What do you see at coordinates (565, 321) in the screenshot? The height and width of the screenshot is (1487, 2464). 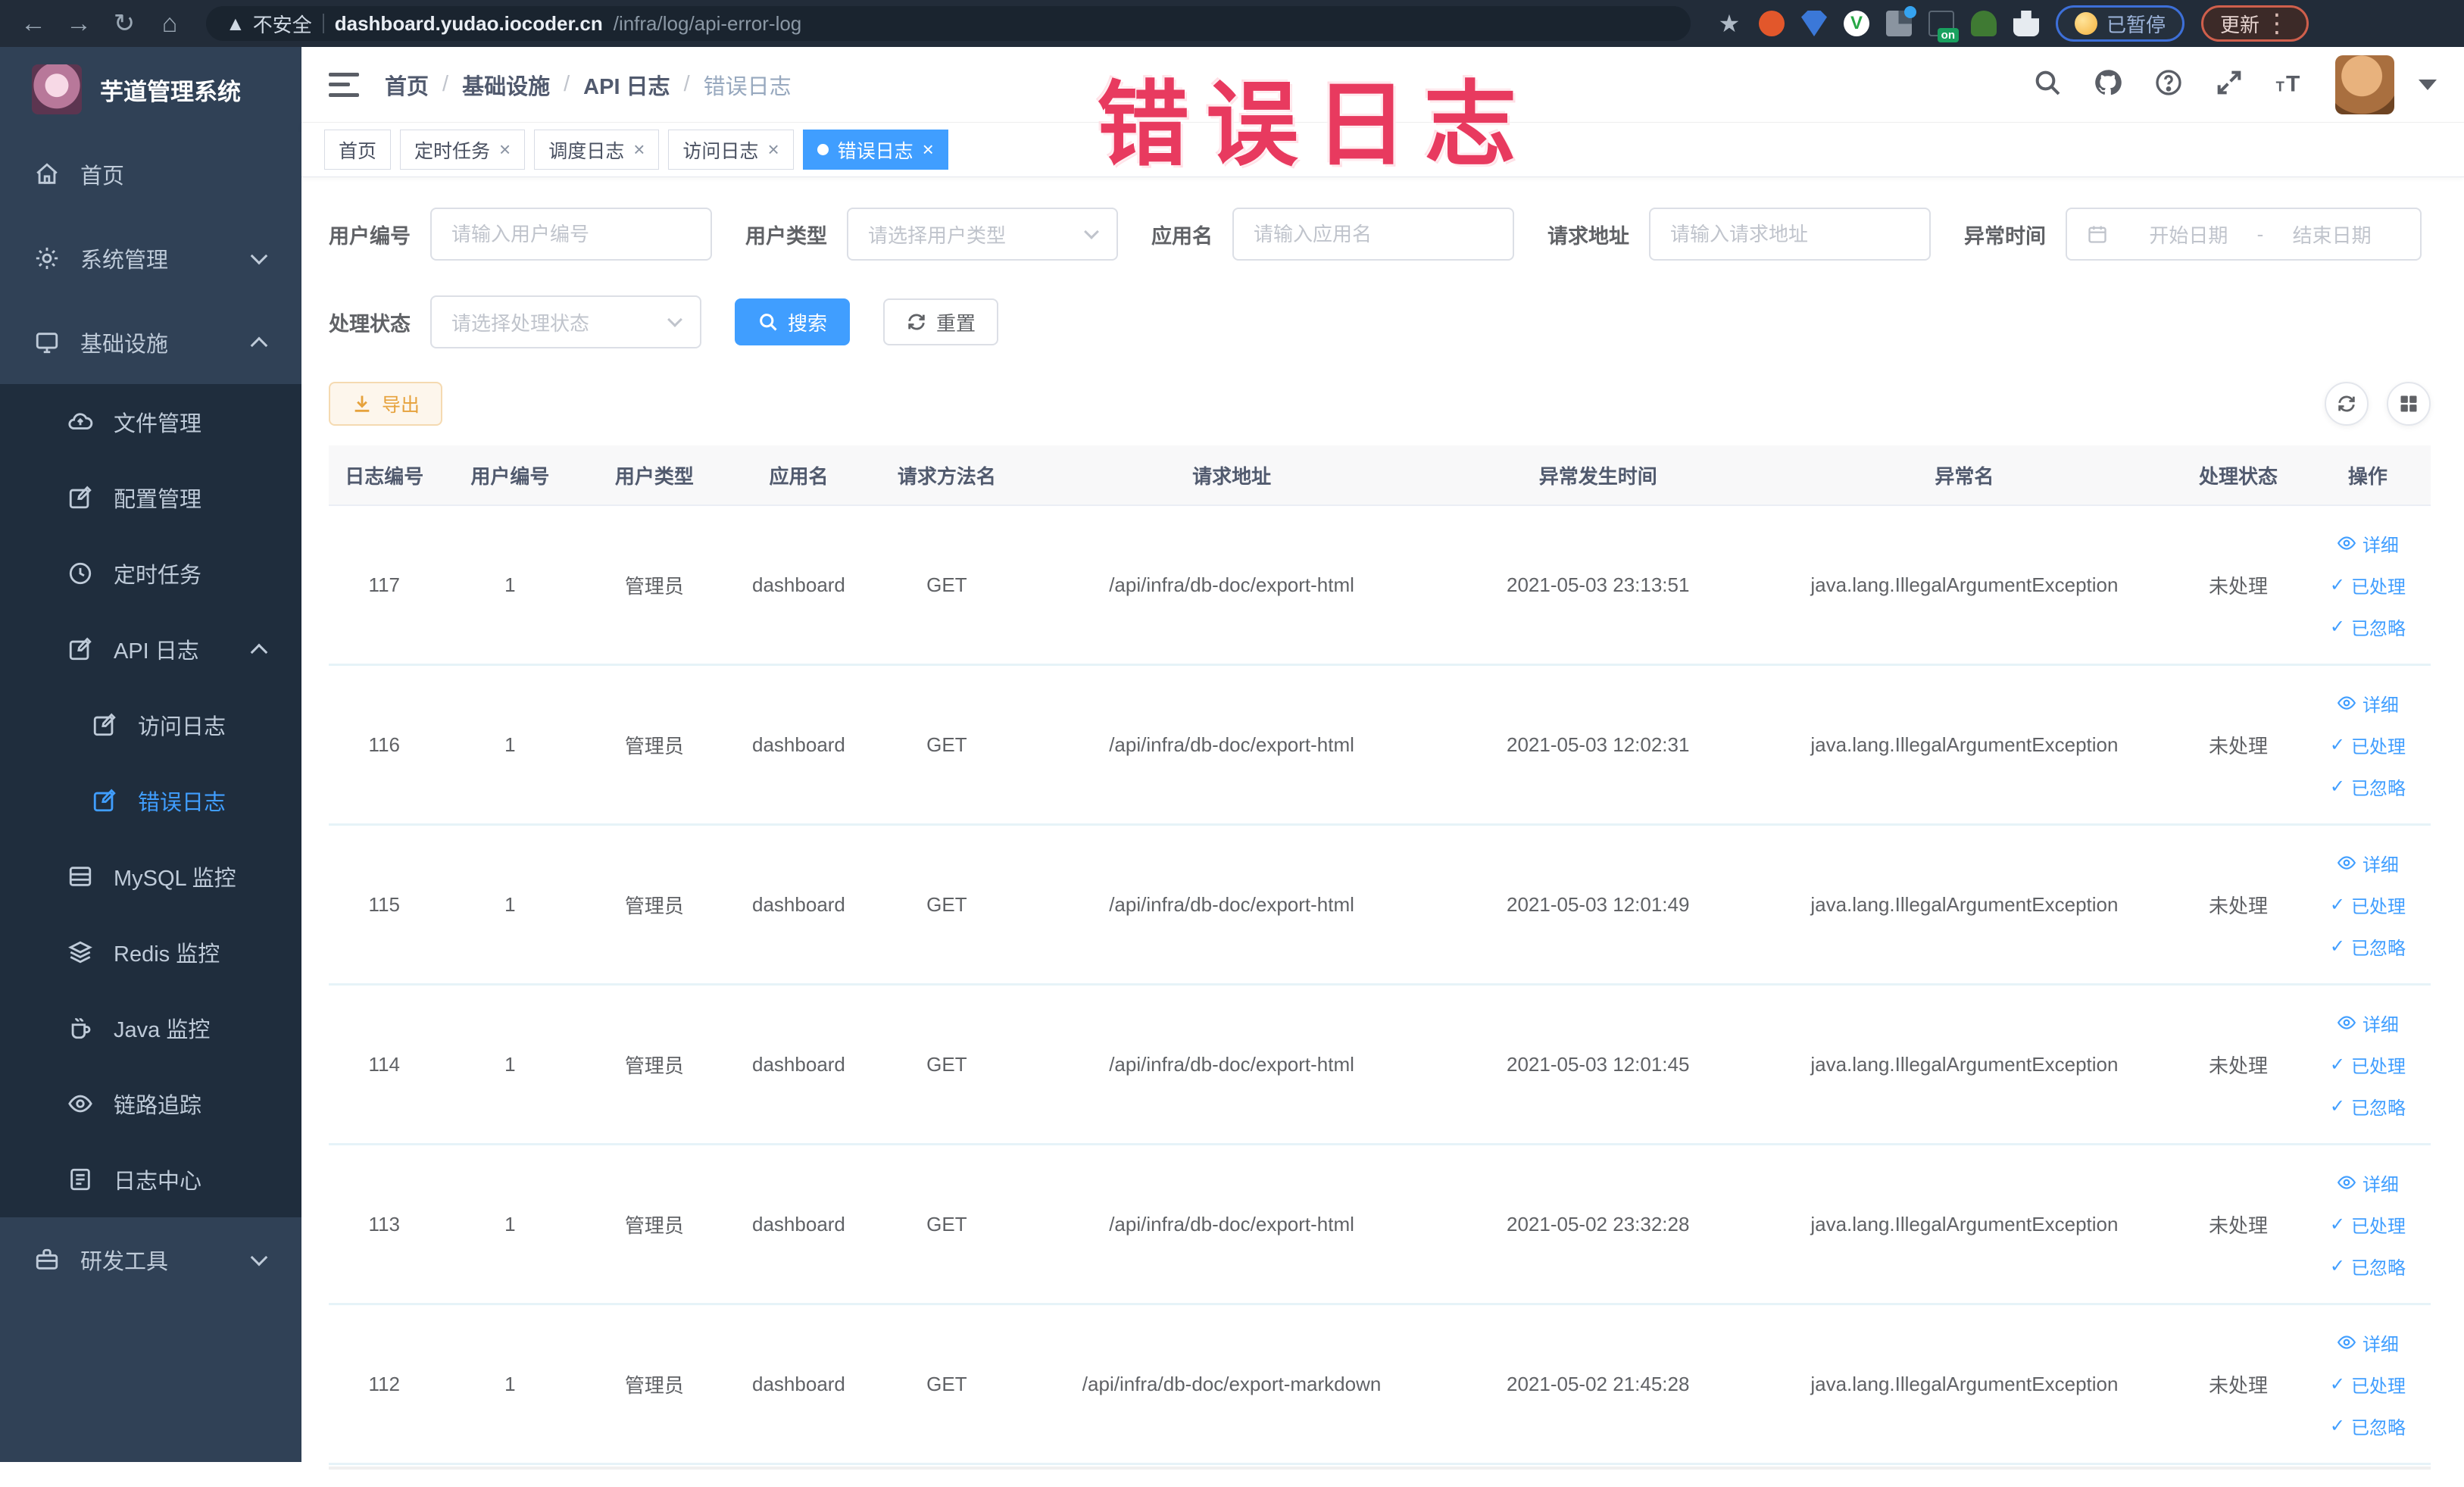 I see `status-select: 请选择处理状态` at bounding box center [565, 321].